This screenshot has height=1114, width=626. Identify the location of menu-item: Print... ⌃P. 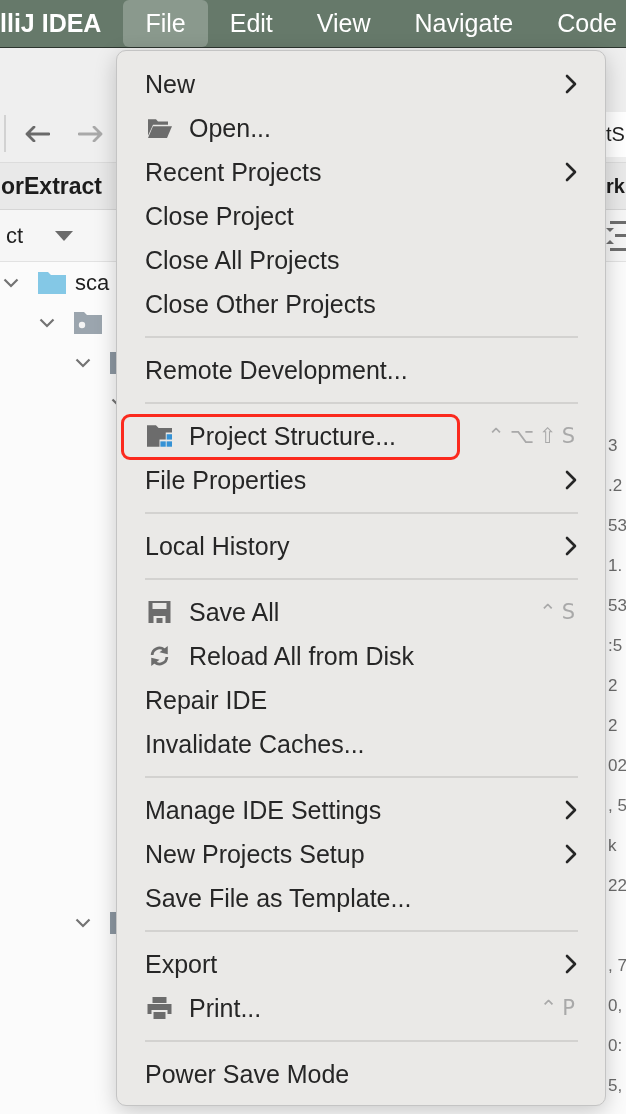
(361, 1008).